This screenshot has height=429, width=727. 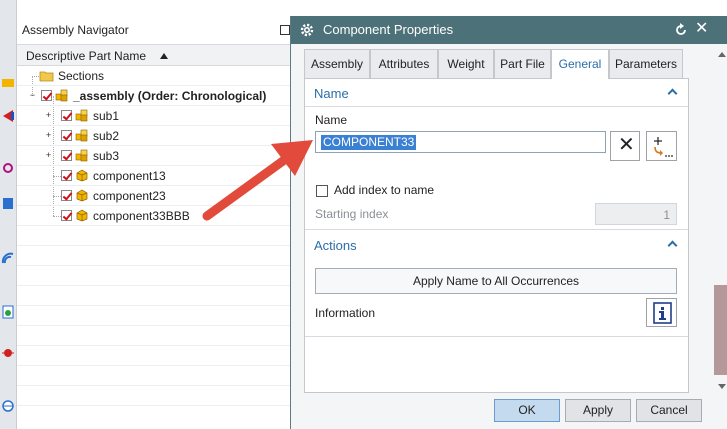 I want to click on clear-x-icon: ✕, so click(x=626, y=145).